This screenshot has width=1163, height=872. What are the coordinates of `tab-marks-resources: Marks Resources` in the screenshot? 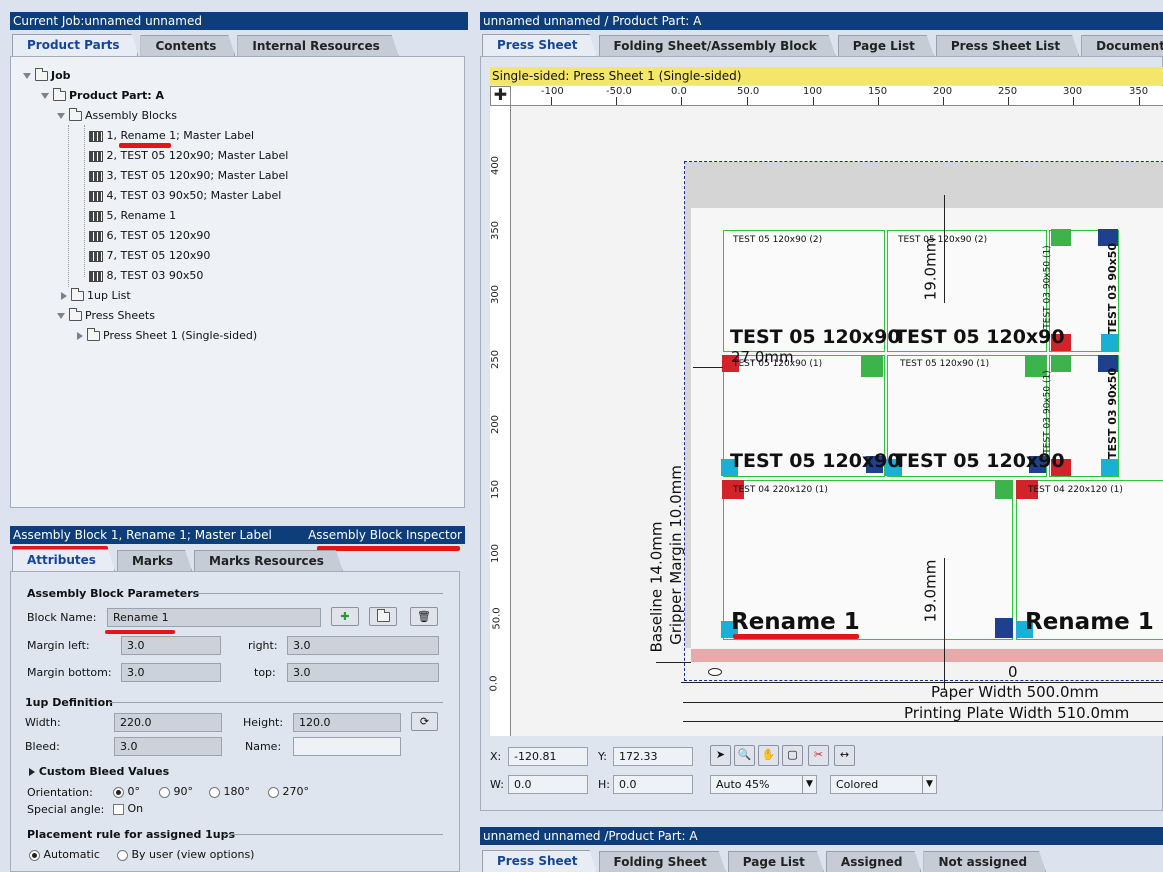 It's located at (268, 560).